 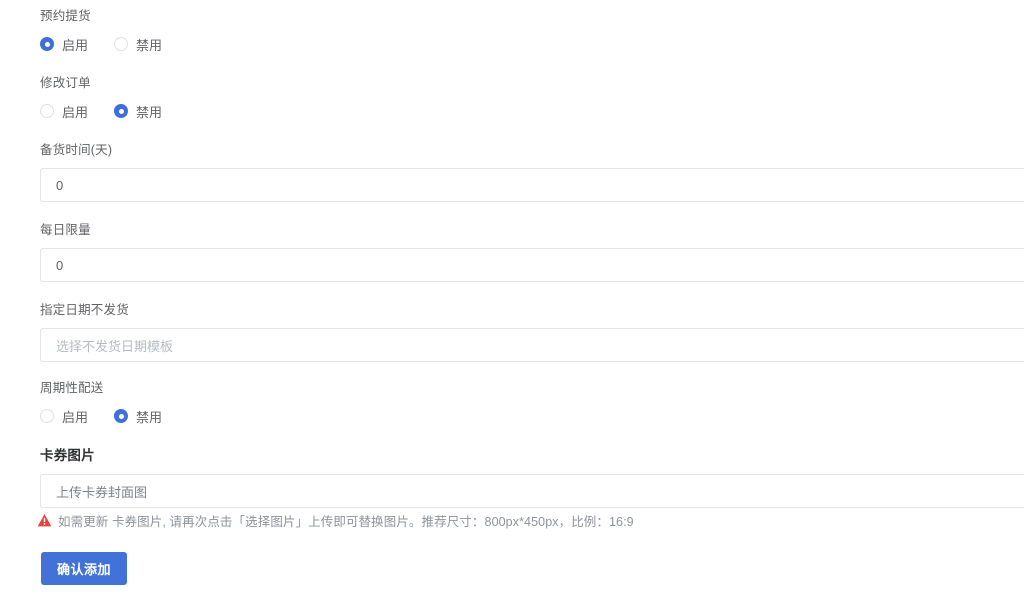 What do you see at coordinates (532, 265) in the screenshot?
I see `daily-limit-input: 0` at bounding box center [532, 265].